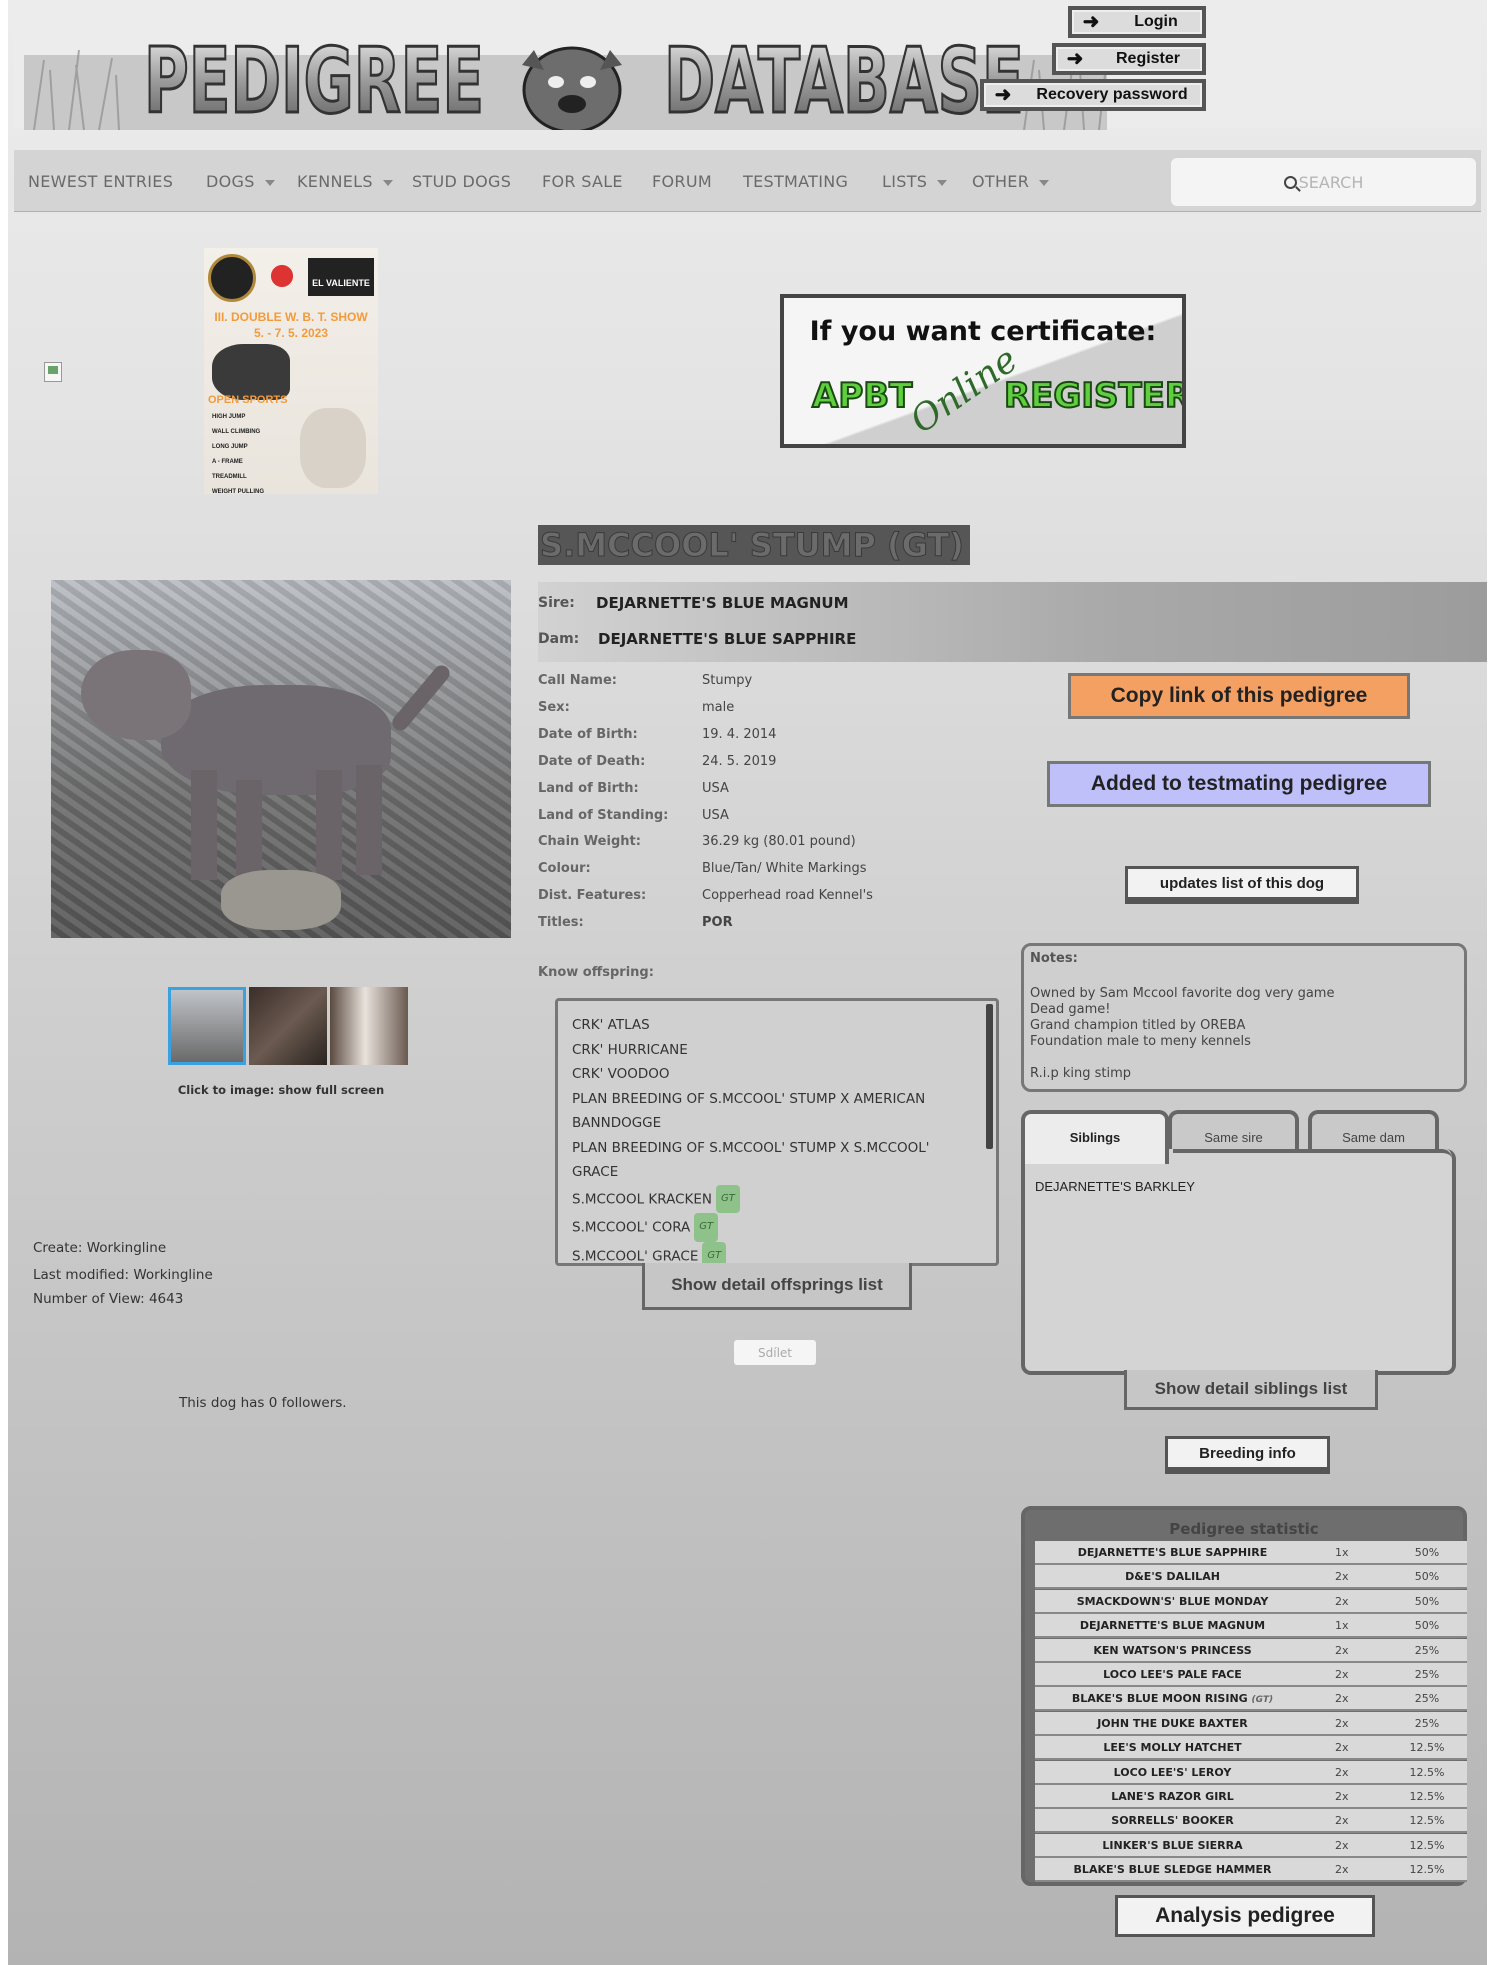 This screenshot has height=1965, width=1495. What do you see at coordinates (1172, 1650) in the screenshot?
I see `stat-dog-link: KEN WATSON'S PRINCESS` at bounding box center [1172, 1650].